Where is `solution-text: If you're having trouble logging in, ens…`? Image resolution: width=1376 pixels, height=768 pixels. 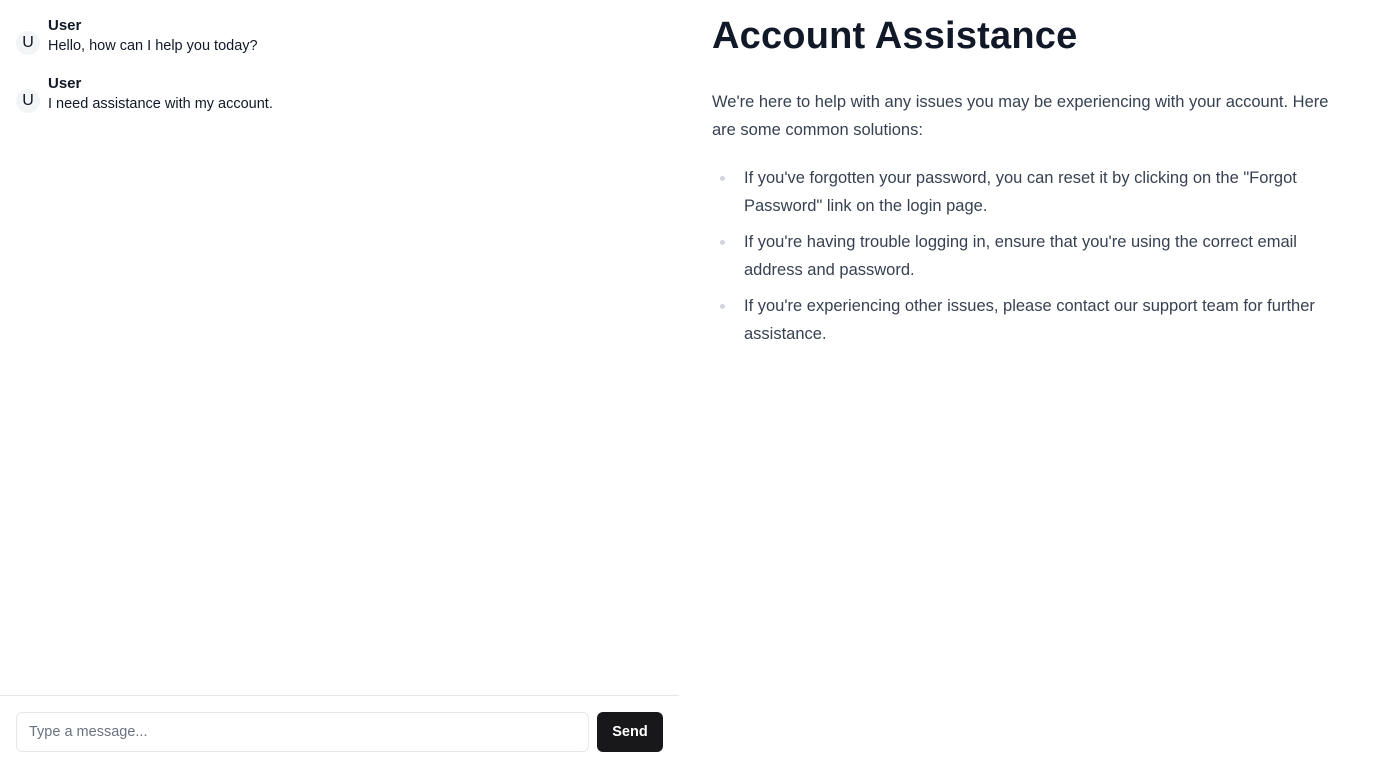
solution-text: If you're having trouble logging in, ens… is located at coordinates (1020, 256).